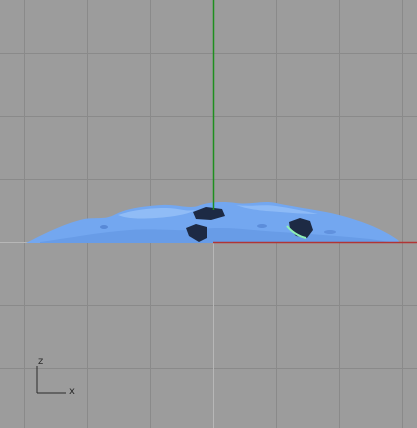  I want to click on axis-label-x: x, so click(72, 391).